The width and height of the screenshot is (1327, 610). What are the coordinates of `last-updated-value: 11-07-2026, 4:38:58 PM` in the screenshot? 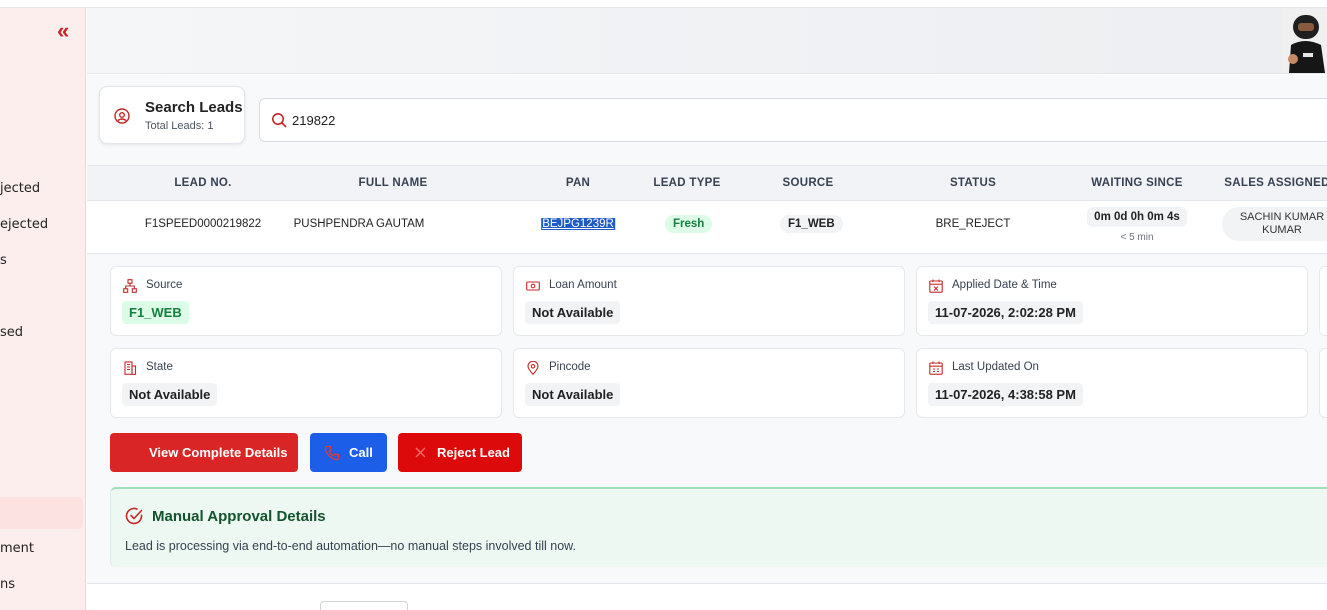 It's located at (1005, 394).